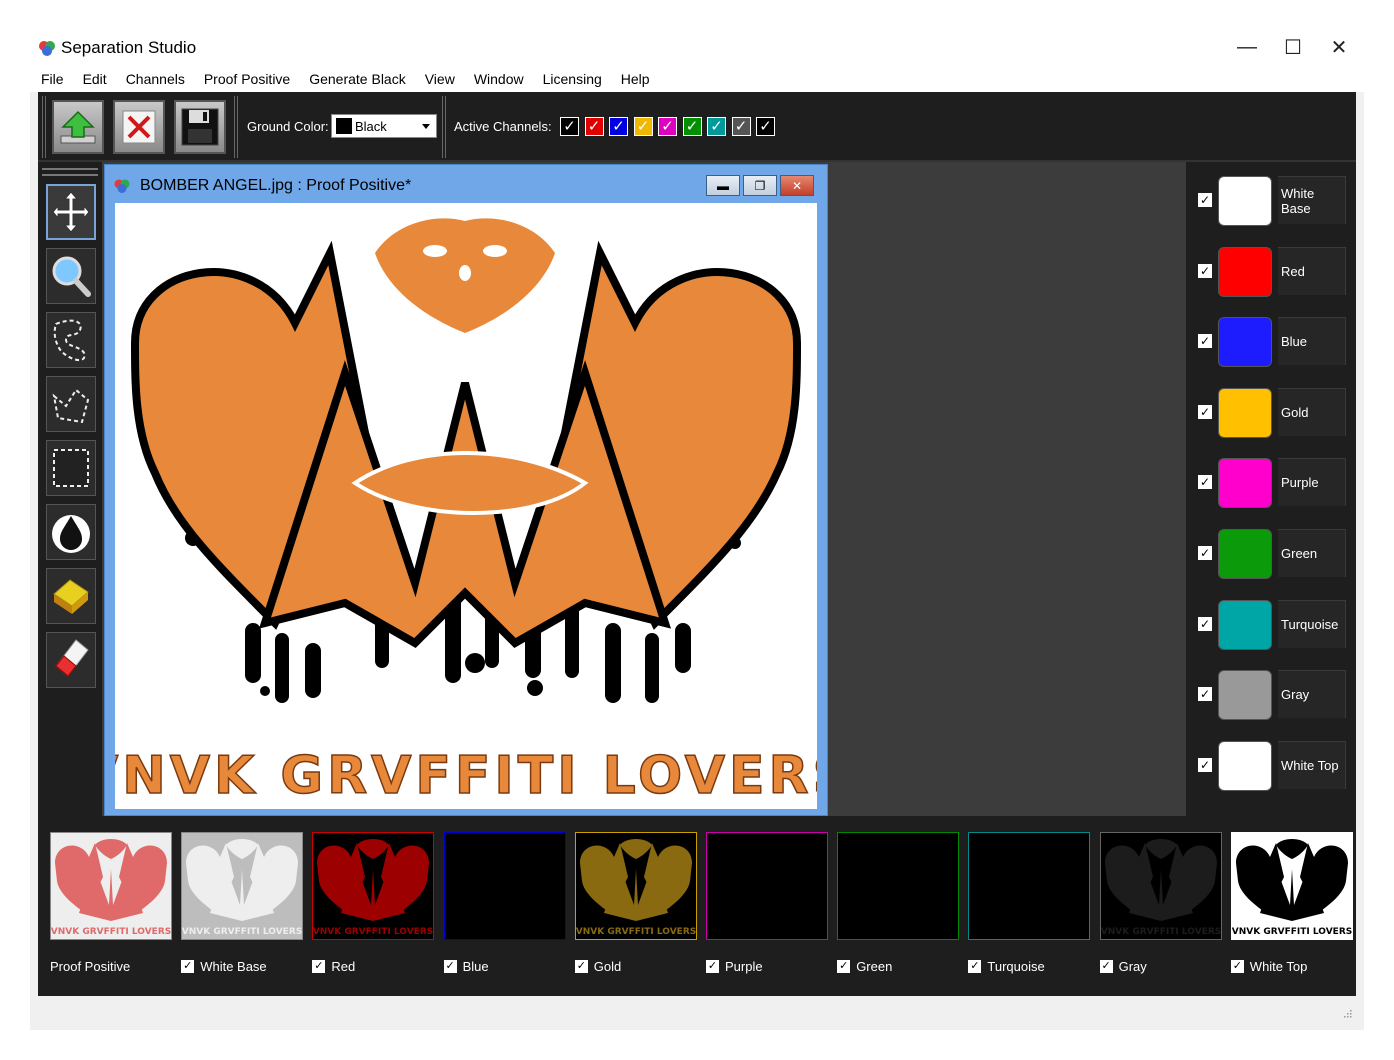 Image resolution: width=1394 pixels, height=1060 pixels. What do you see at coordinates (569, 126) in the screenshot?
I see `active-channel-checkbox-white-base: ✓` at bounding box center [569, 126].